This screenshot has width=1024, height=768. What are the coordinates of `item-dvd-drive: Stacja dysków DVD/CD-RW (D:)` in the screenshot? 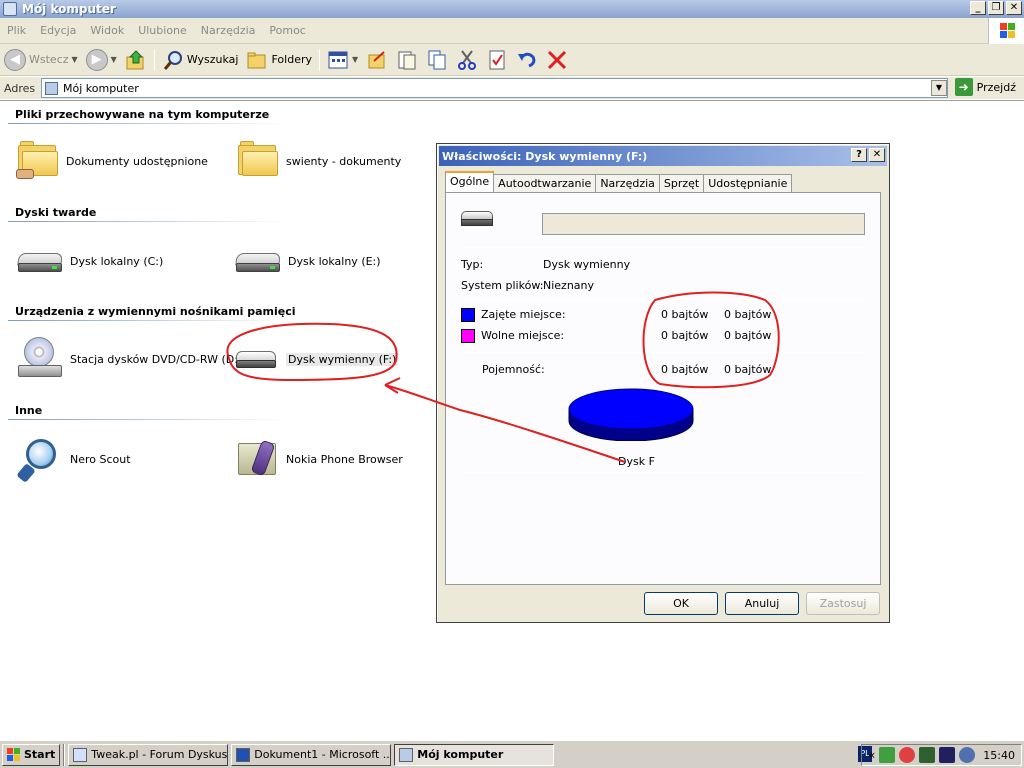 It's located at (129, 359).